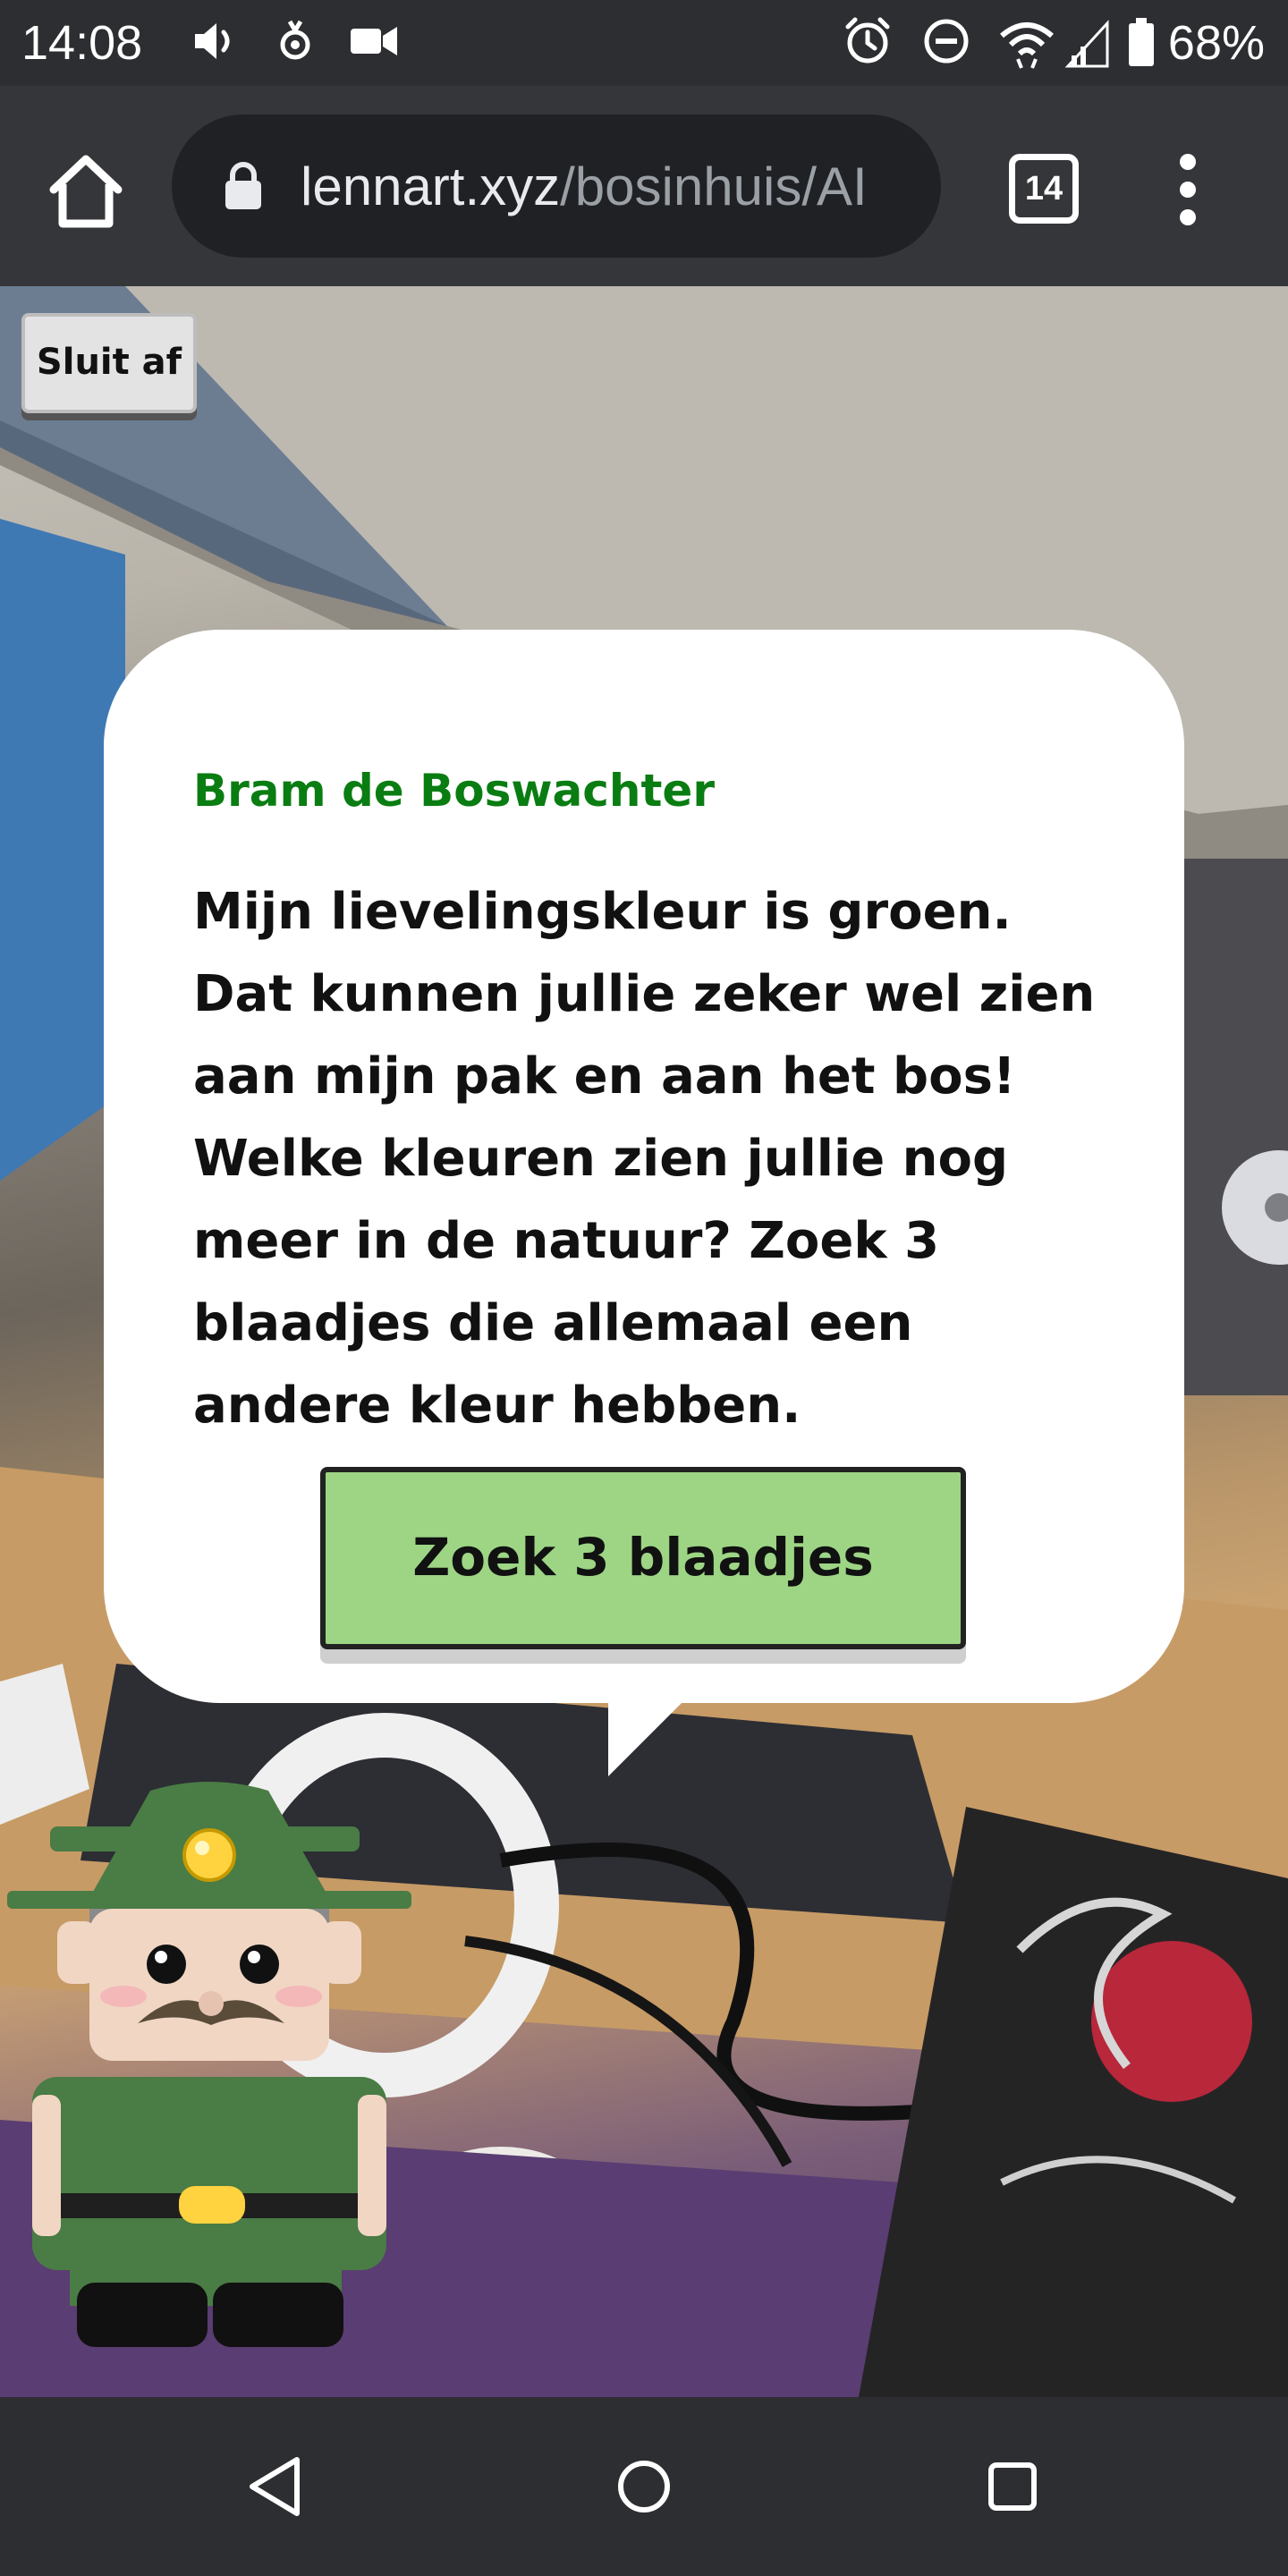 The image size is (1288, 2576). I want to click on url-bar: lennart.xyz/bosinhuis/AI, so click(556, 186).